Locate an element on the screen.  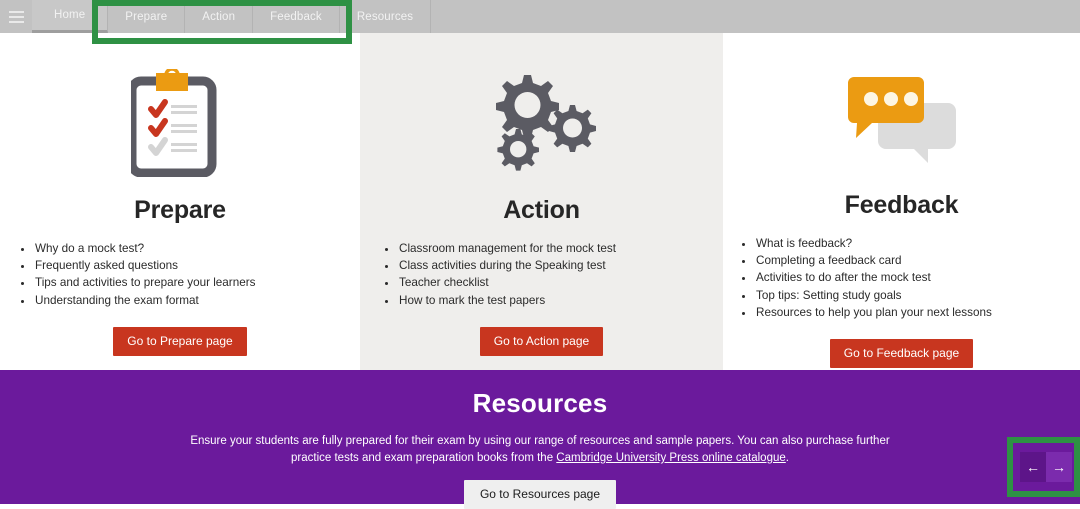
go-to-feedback-page-button: Go to Feedback page is located at coordinates (901, 354).